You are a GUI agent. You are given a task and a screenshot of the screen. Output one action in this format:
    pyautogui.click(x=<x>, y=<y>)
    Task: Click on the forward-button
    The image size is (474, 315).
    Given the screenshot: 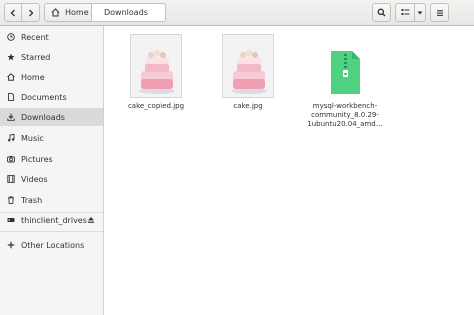 What is the action you would take?
    pyautogui.click(x=31, y=12)
    